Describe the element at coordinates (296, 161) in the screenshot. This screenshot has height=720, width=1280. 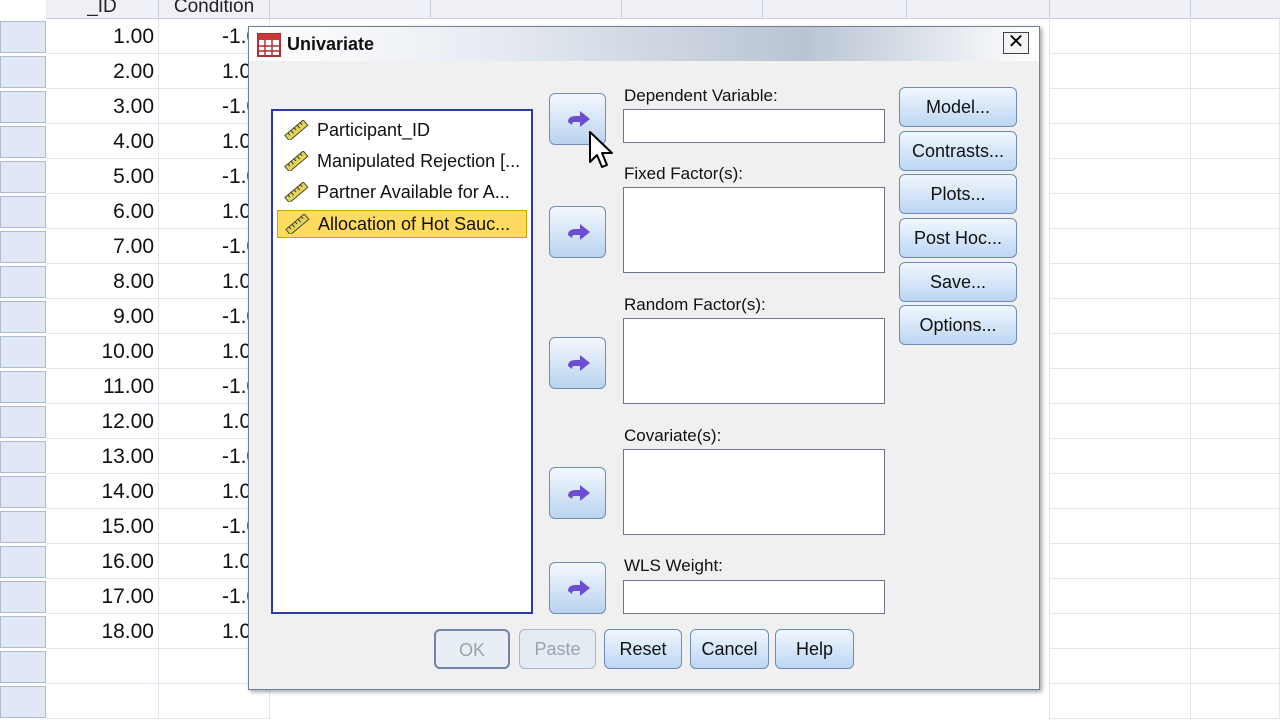
I see `scale-ruler-icon` at that location.